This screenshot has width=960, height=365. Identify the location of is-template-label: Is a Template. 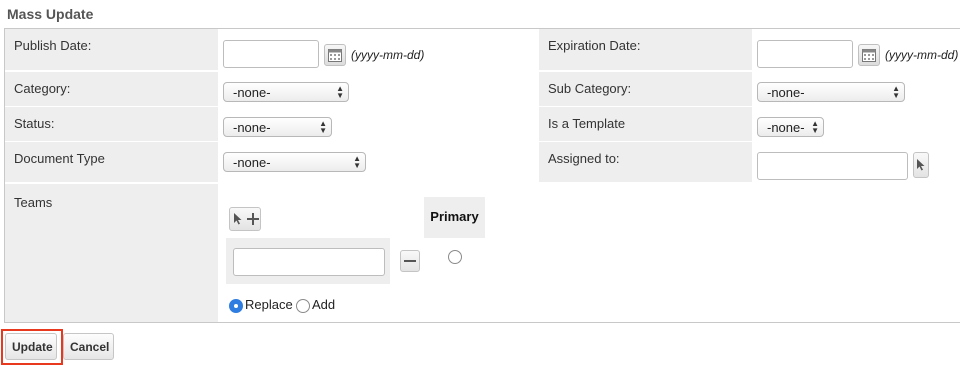
(645, 124).